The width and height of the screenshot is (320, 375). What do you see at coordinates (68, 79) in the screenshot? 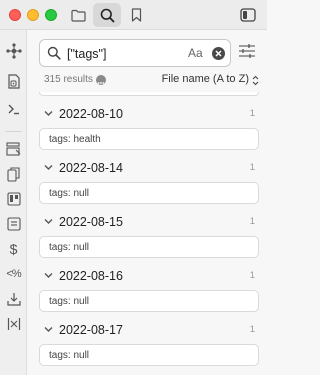
I see `results-count: 315 results` at bounding box center [68, 79].